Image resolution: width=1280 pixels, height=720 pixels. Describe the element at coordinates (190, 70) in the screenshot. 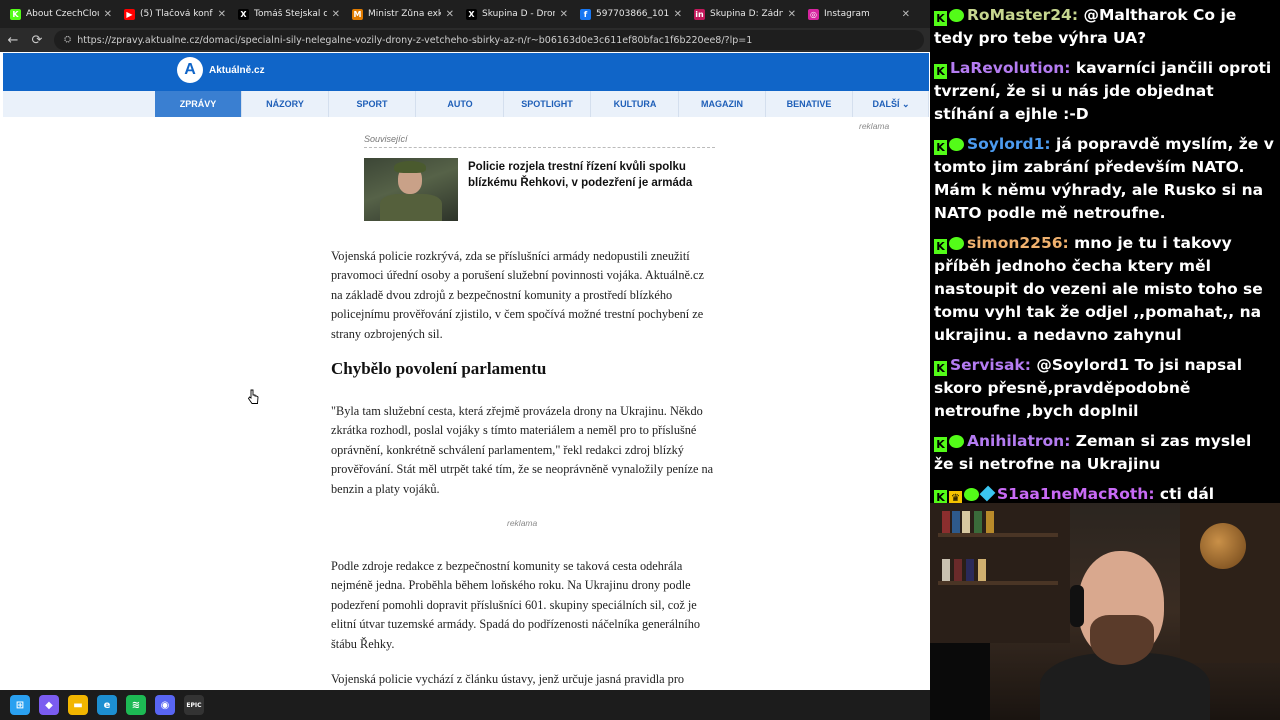

I see `logo-mark: A` at that location.